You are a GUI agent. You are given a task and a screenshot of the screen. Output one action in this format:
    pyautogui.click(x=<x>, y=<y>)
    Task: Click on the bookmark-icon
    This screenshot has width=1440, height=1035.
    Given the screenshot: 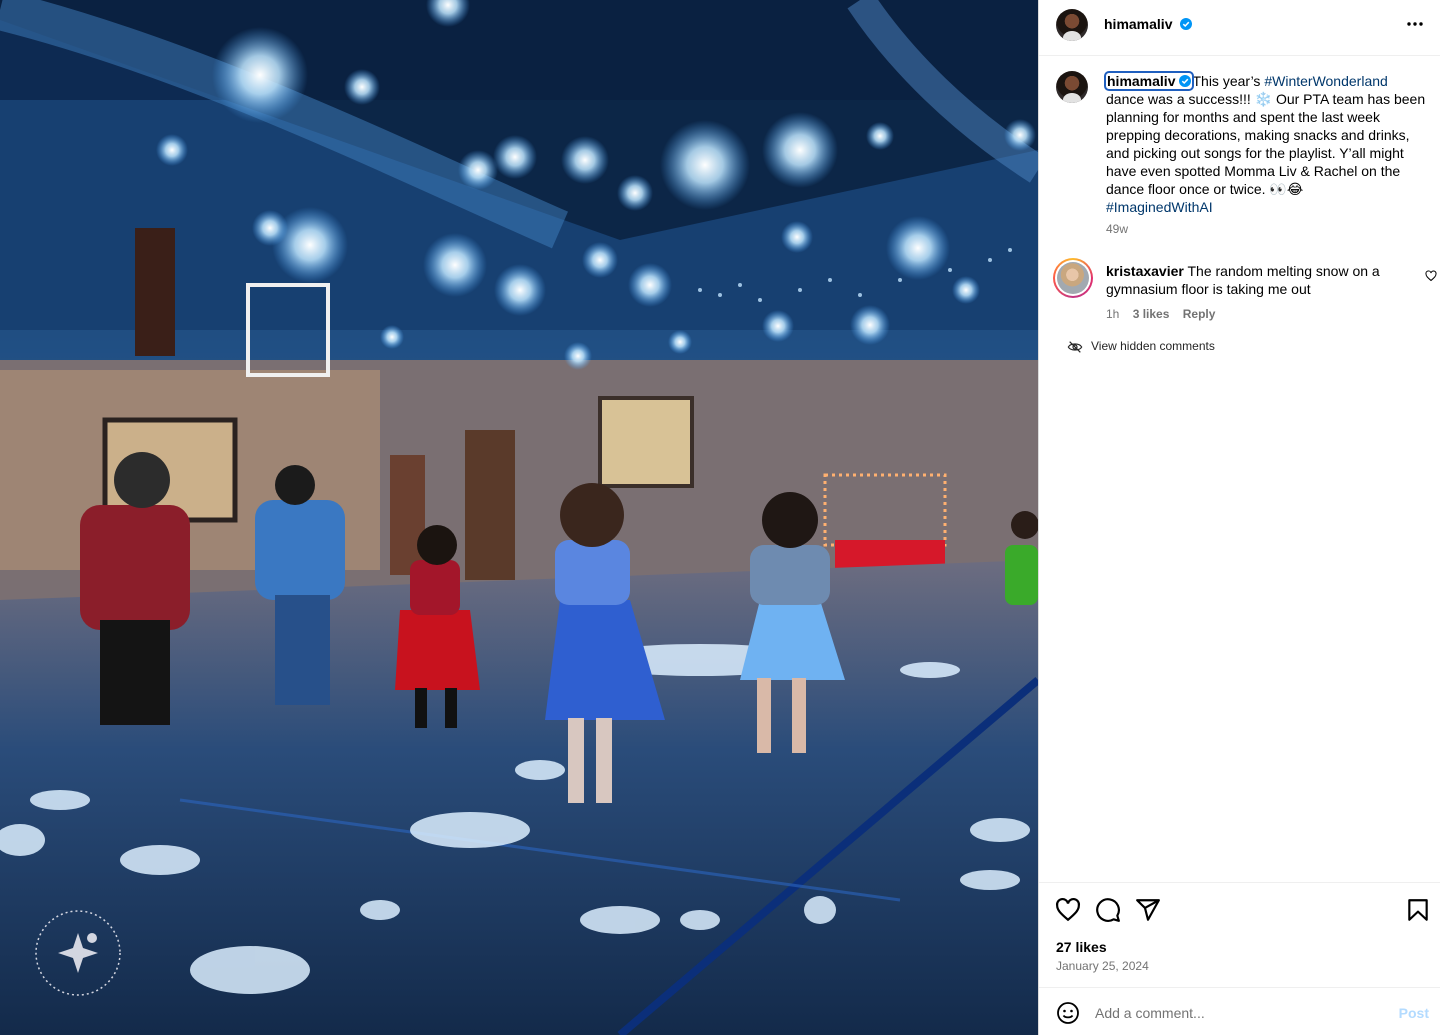 What is the action you would take?
    pyautogui.click(x=1418, y=910)
    